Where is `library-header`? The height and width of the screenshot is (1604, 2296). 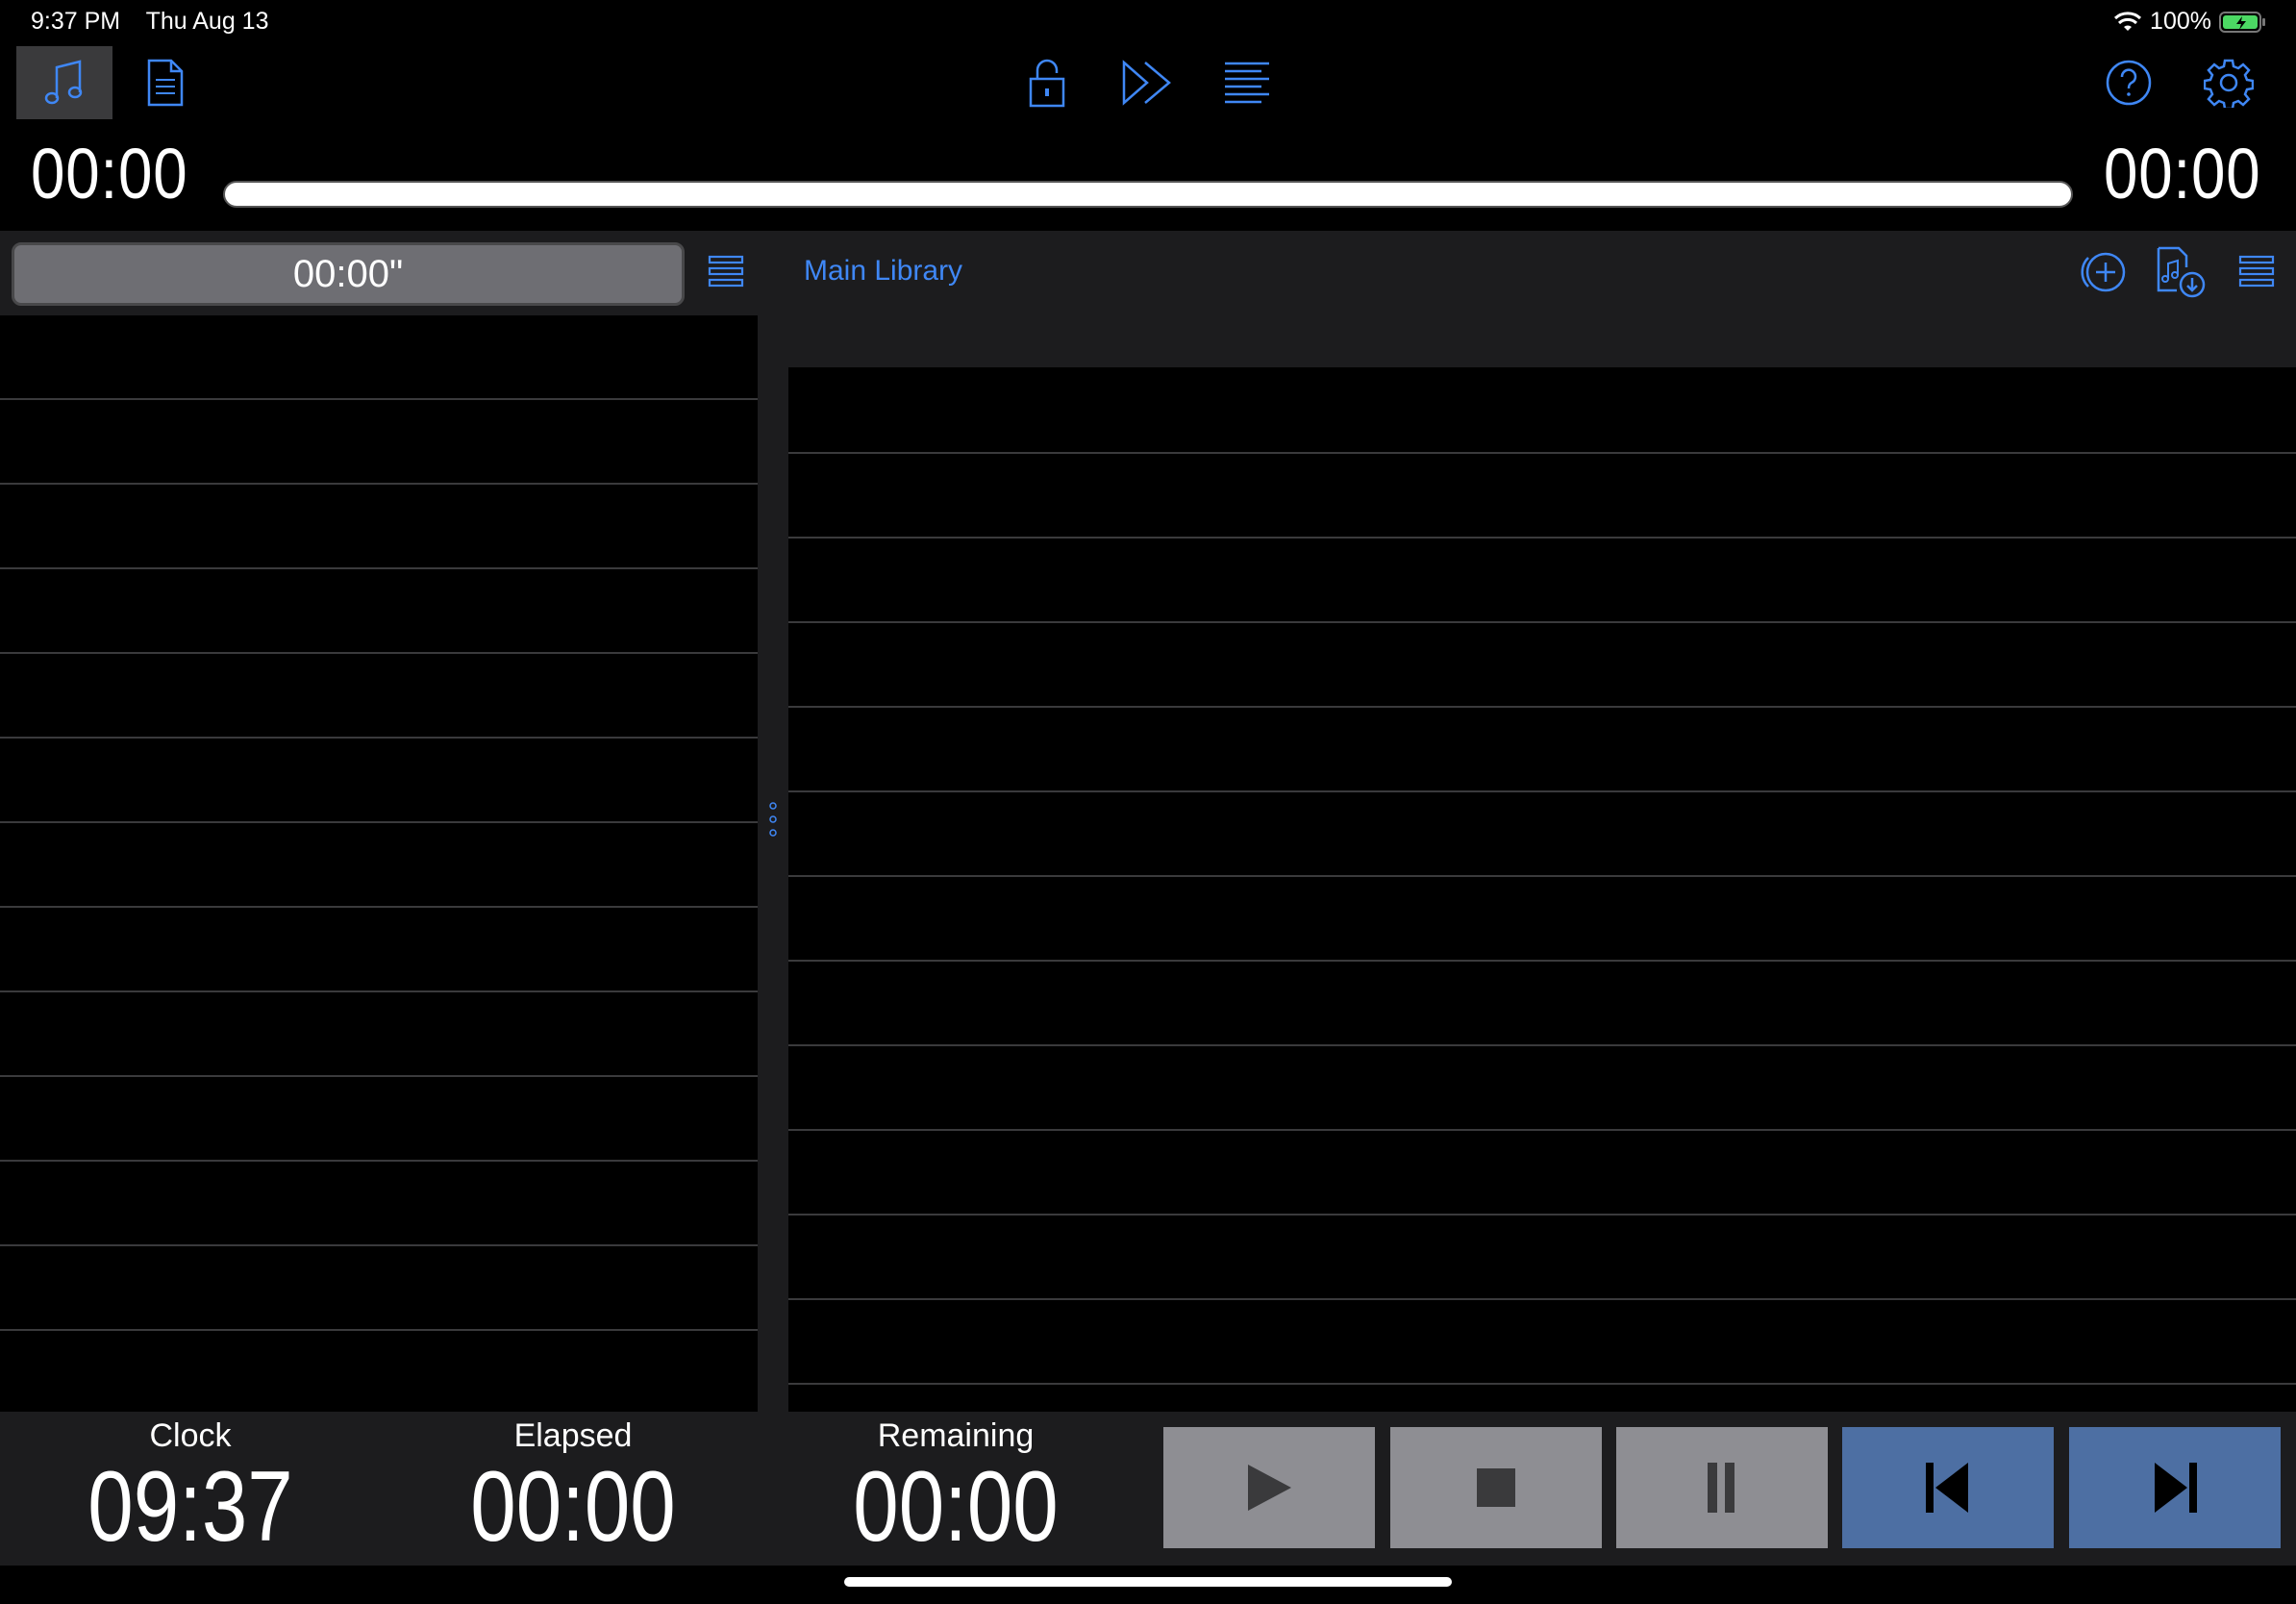 library-header is located at coordinates (1542, 299).